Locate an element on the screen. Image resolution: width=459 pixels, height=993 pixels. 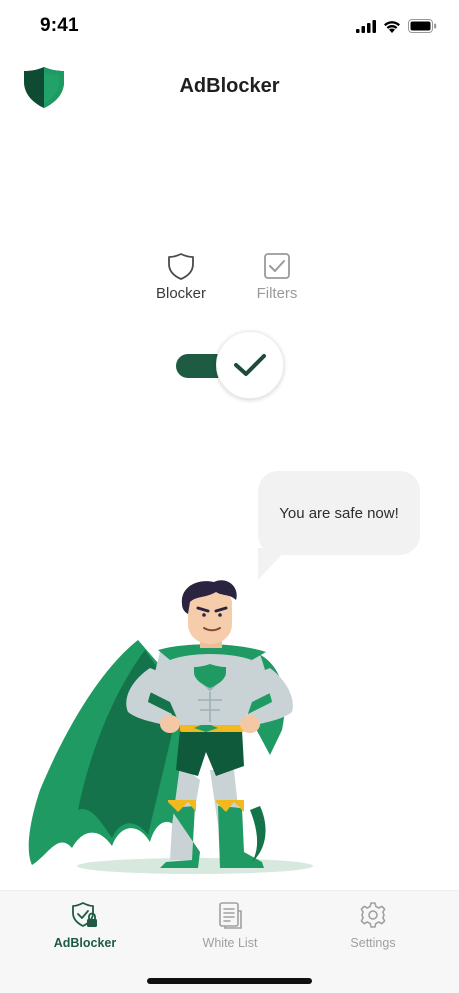
battery-icon is located at coordinates (422, 26).